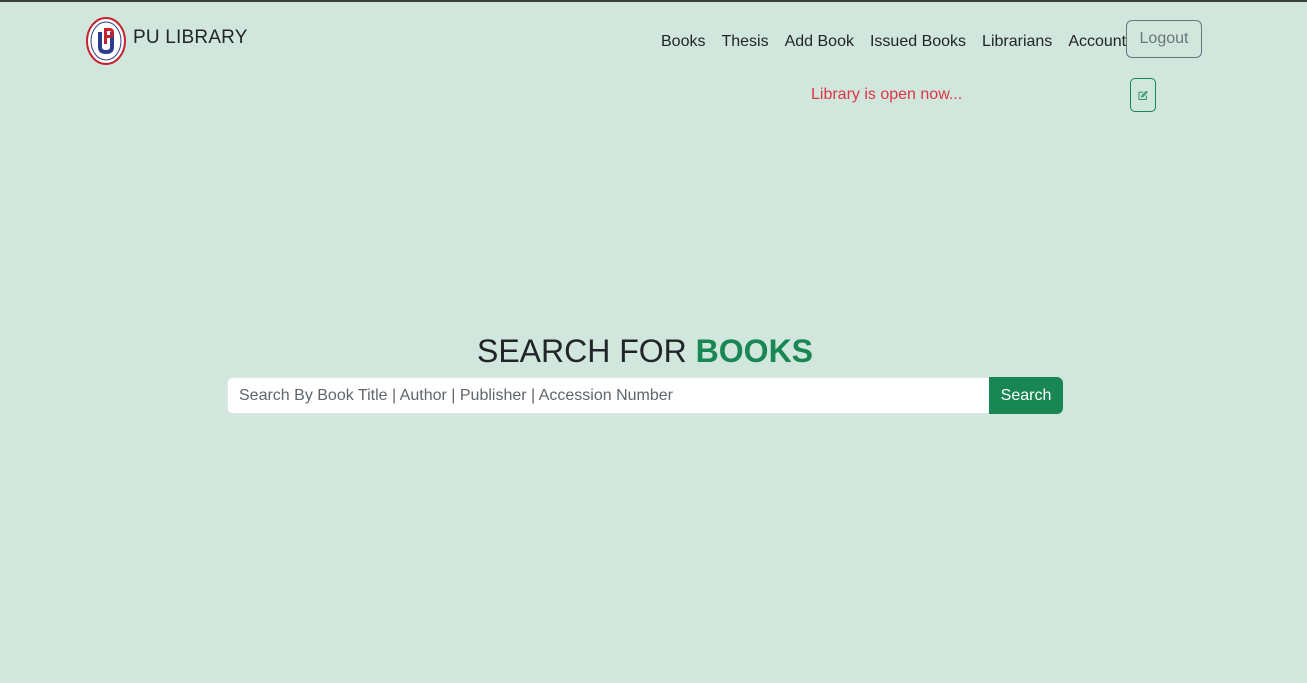 The image size is (1307, 683). What do you see at coordinates (683, 42) in the screenshot?
I see `nav-link-books: Books` at bounding box center [683, 42].